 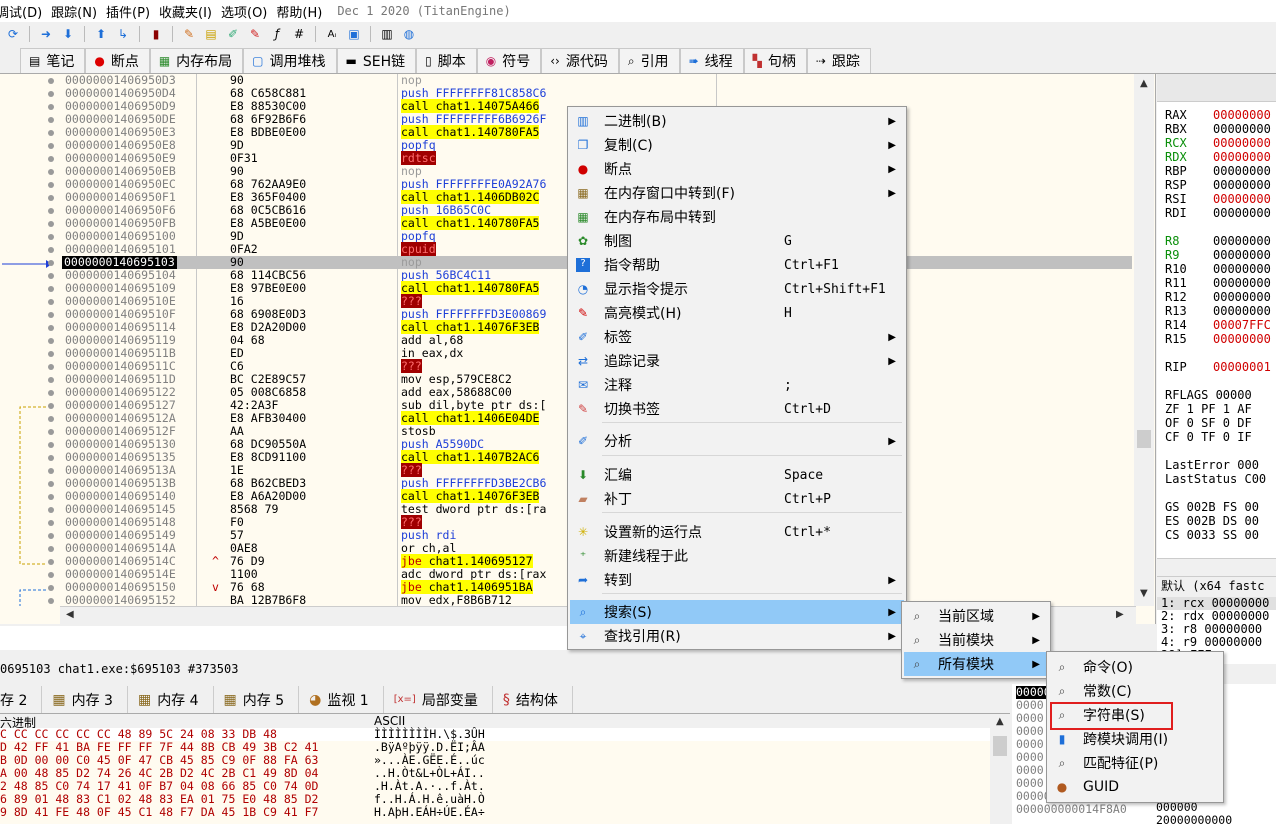 What do you see at coordinates (53, 60) in the screenshot?
I see `tab-notes: ▤ 笔记` at bounding box center [53, 60].